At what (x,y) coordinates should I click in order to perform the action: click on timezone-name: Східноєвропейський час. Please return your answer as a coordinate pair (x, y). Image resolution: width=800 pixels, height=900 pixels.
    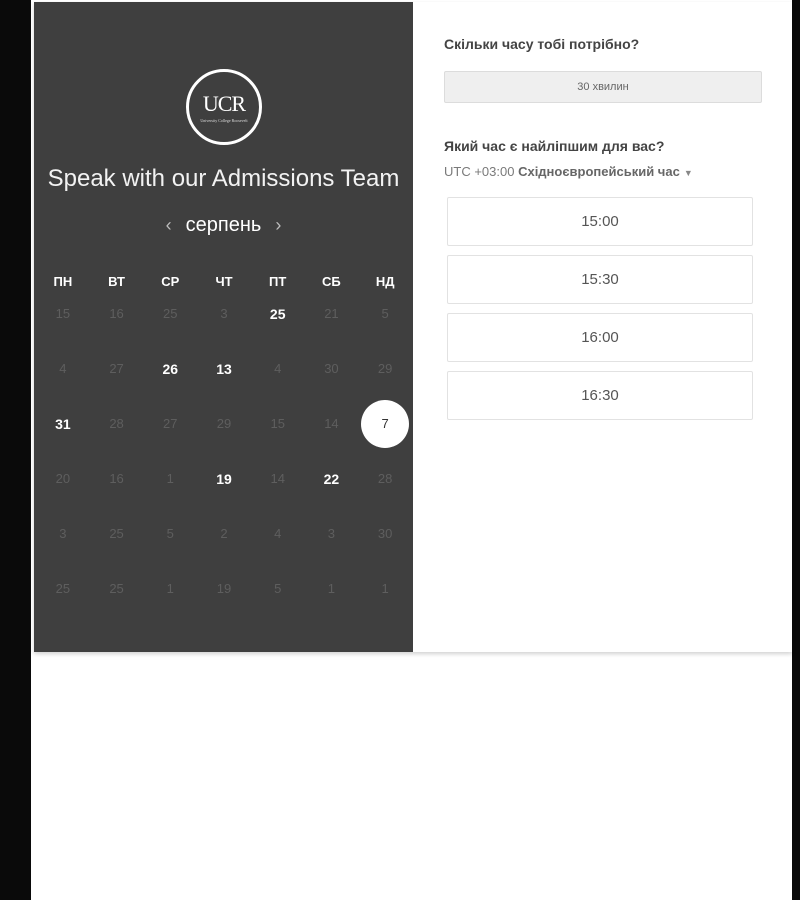
    Looking at the image, I should click on (599, 171).